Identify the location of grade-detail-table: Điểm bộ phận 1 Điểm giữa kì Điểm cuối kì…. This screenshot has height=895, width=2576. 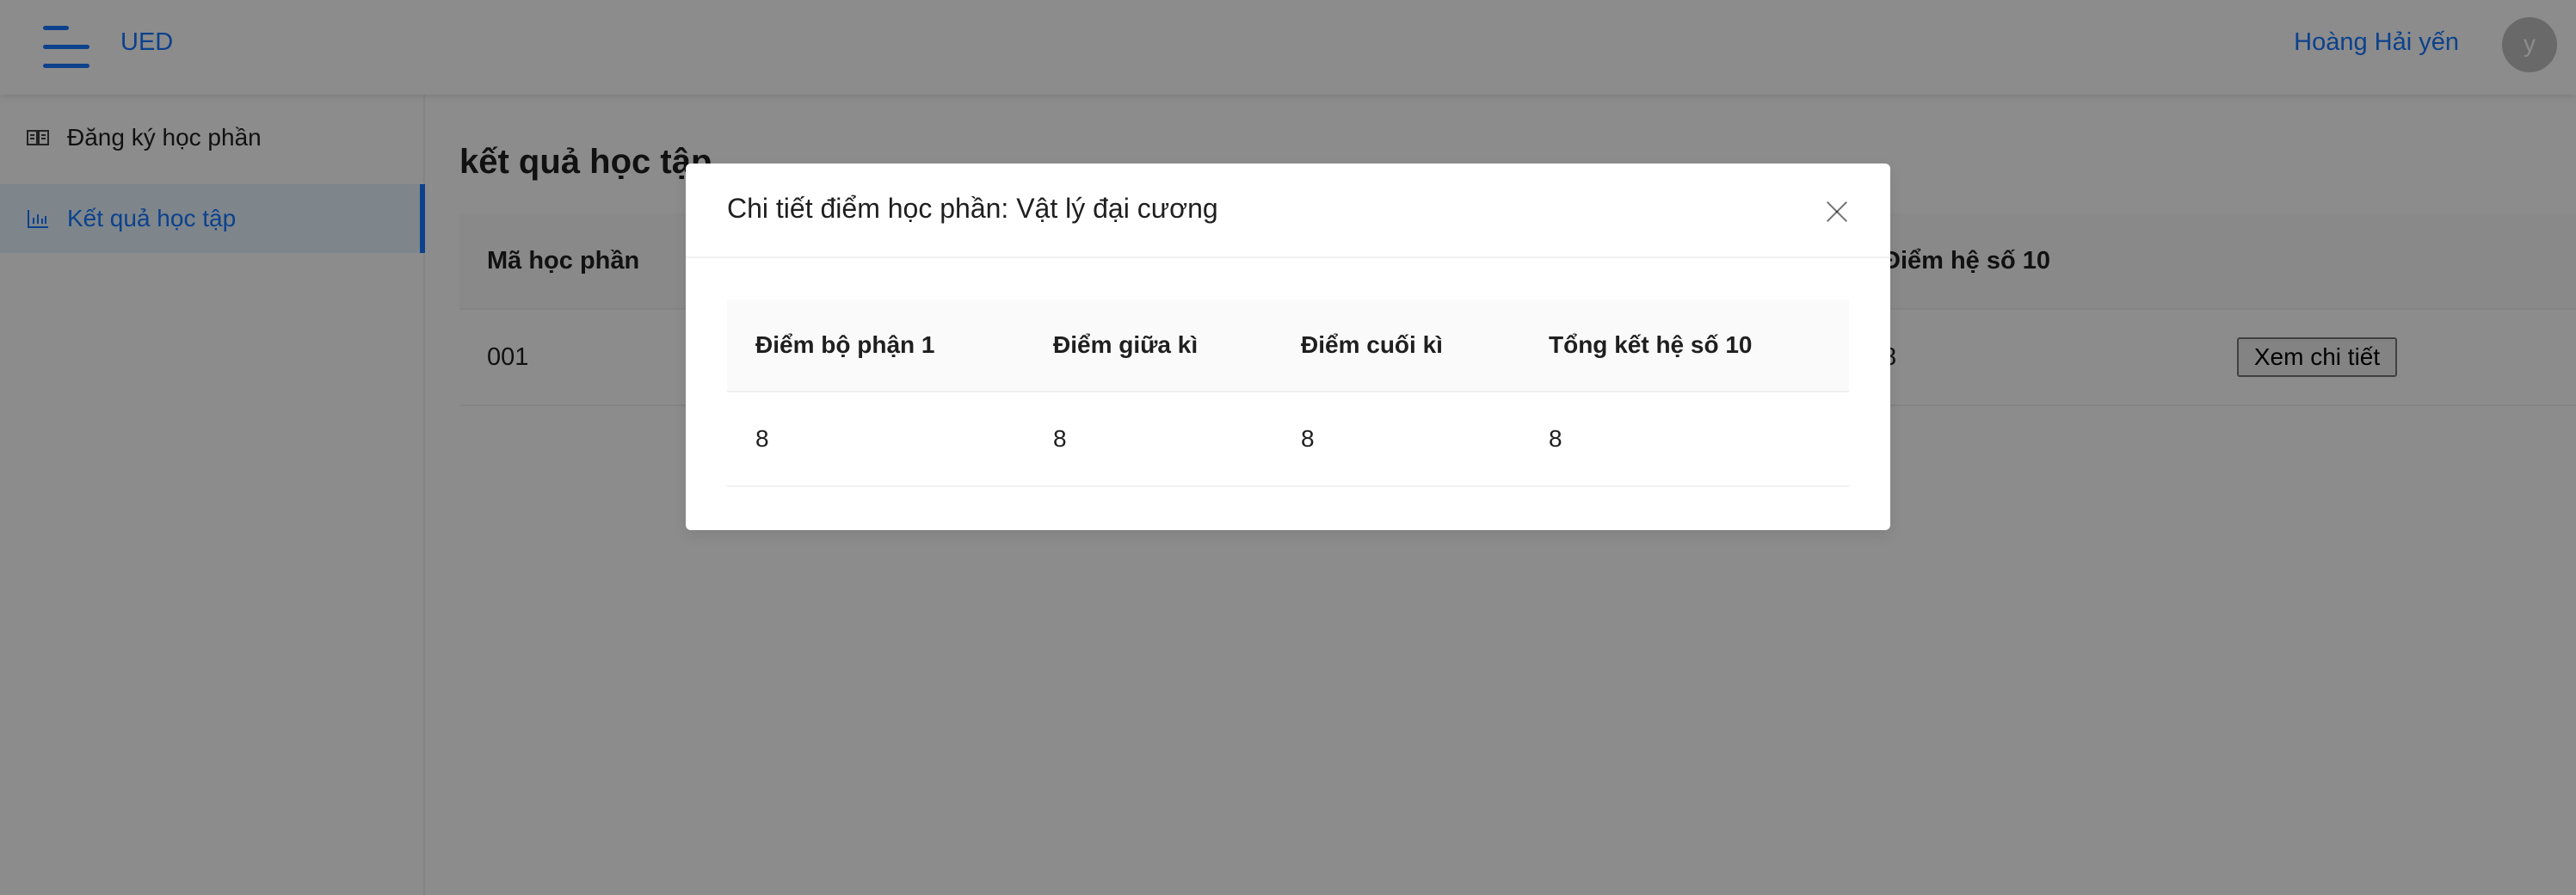
(1288, 393).